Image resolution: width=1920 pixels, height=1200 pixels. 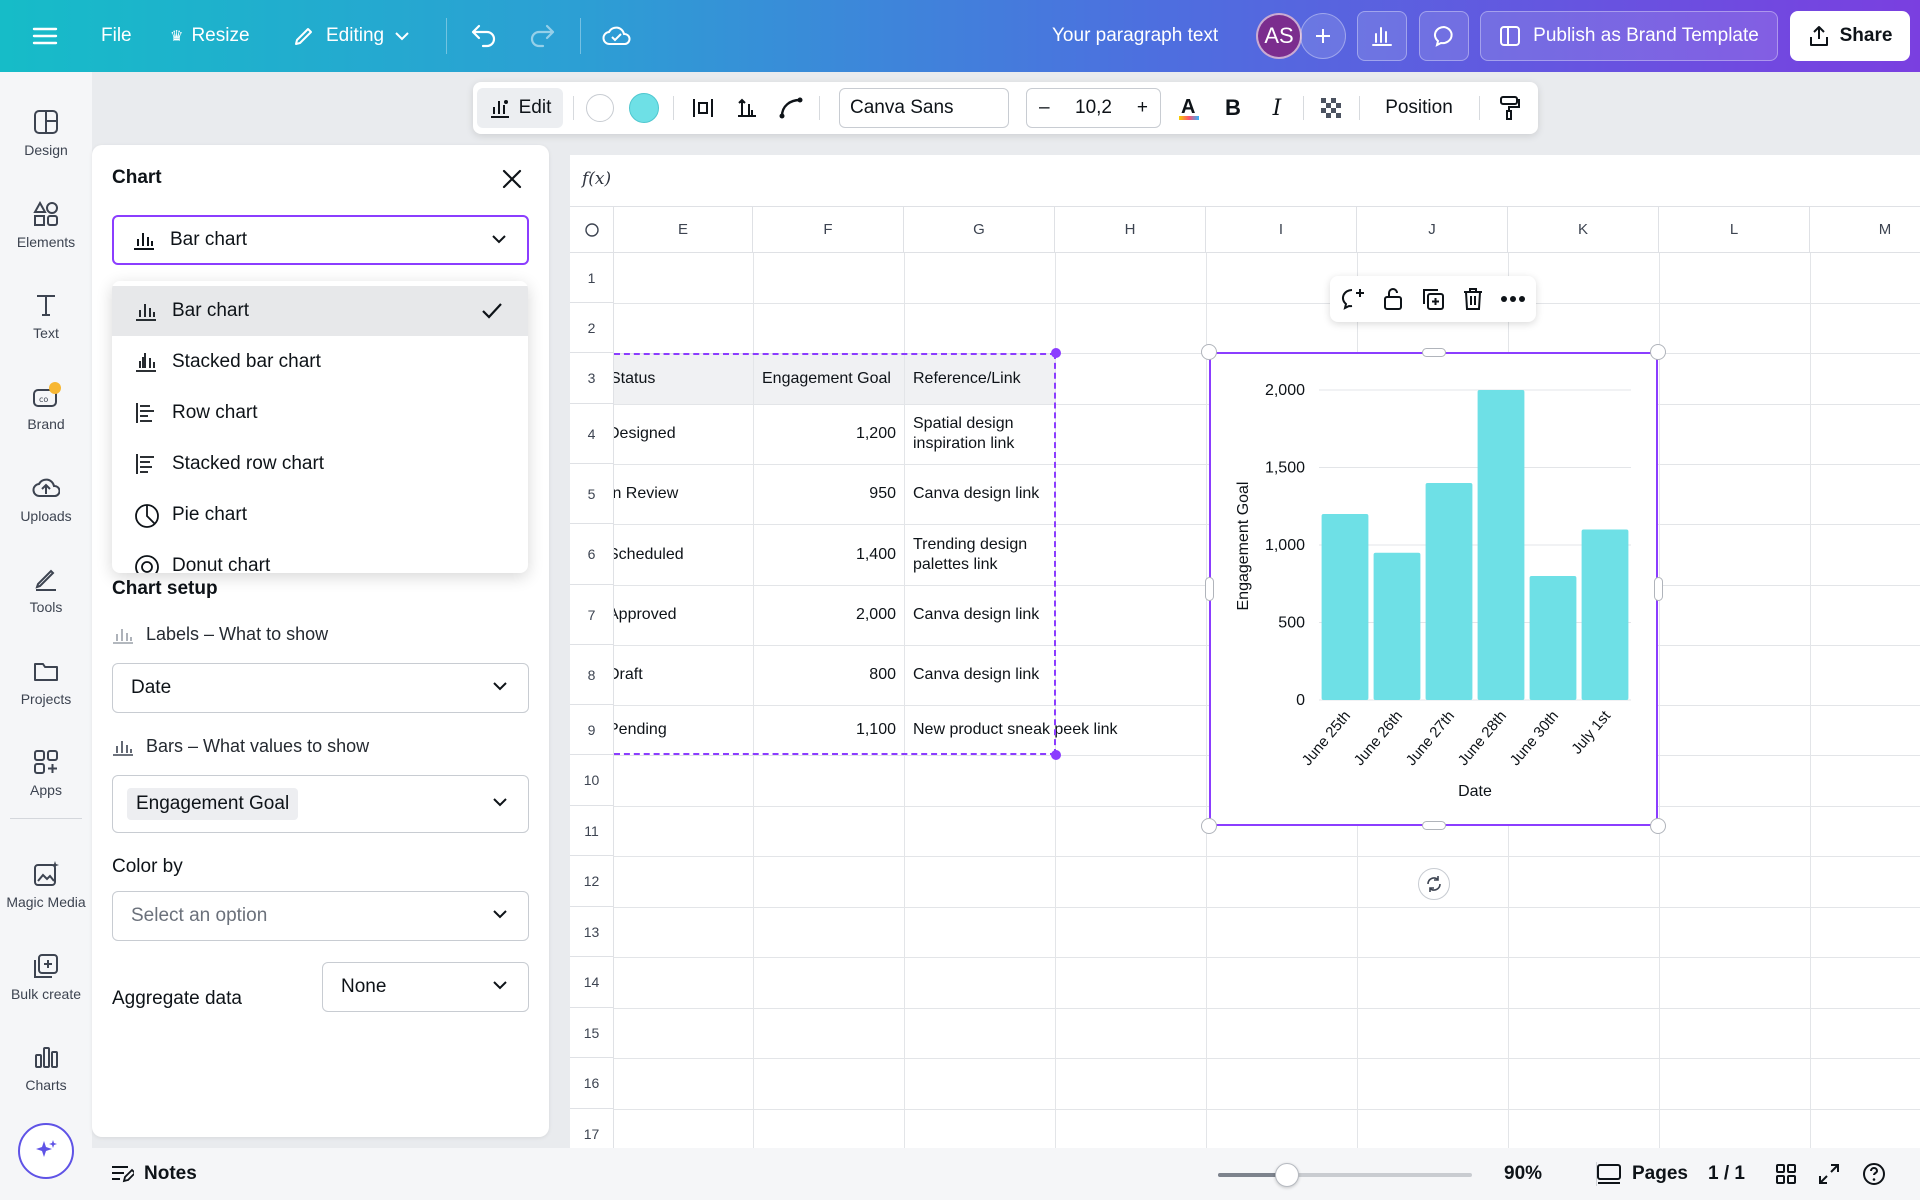 I want to click on edit-chart-button: Edit, so click(x=520, y=108).